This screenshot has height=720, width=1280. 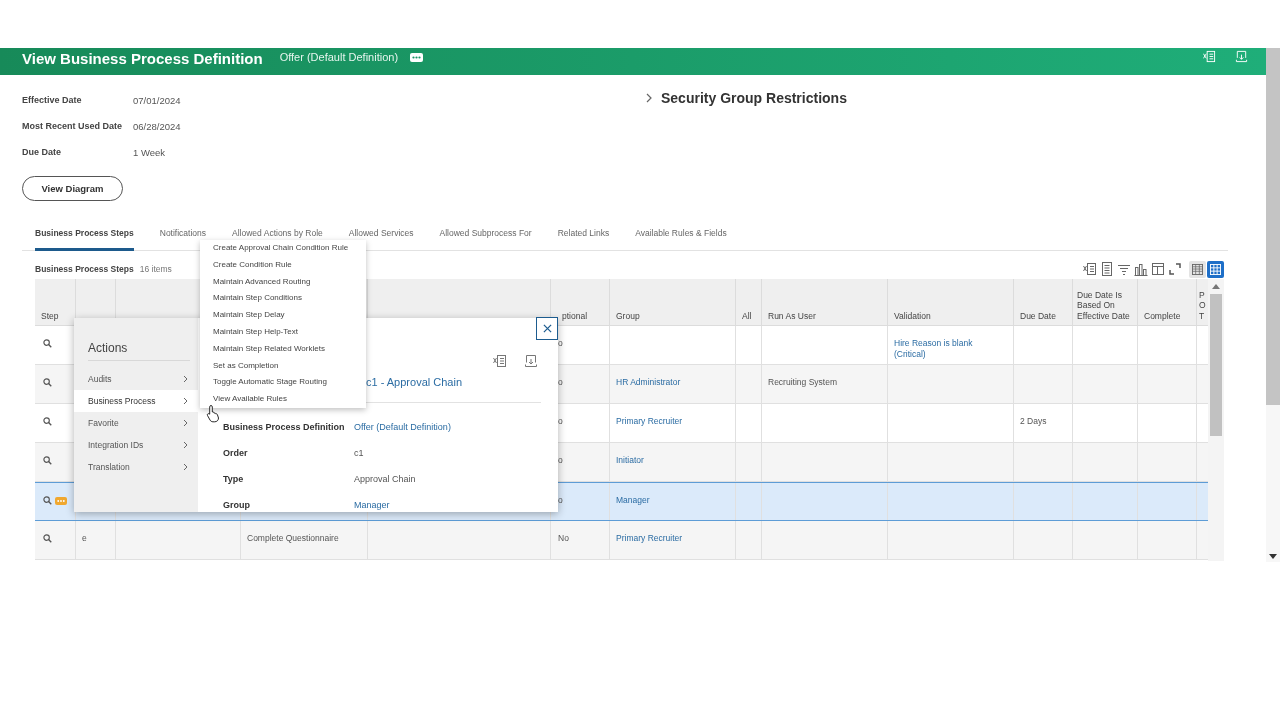 I want to click on page-scrollbar, so click(x=1273, y=305).